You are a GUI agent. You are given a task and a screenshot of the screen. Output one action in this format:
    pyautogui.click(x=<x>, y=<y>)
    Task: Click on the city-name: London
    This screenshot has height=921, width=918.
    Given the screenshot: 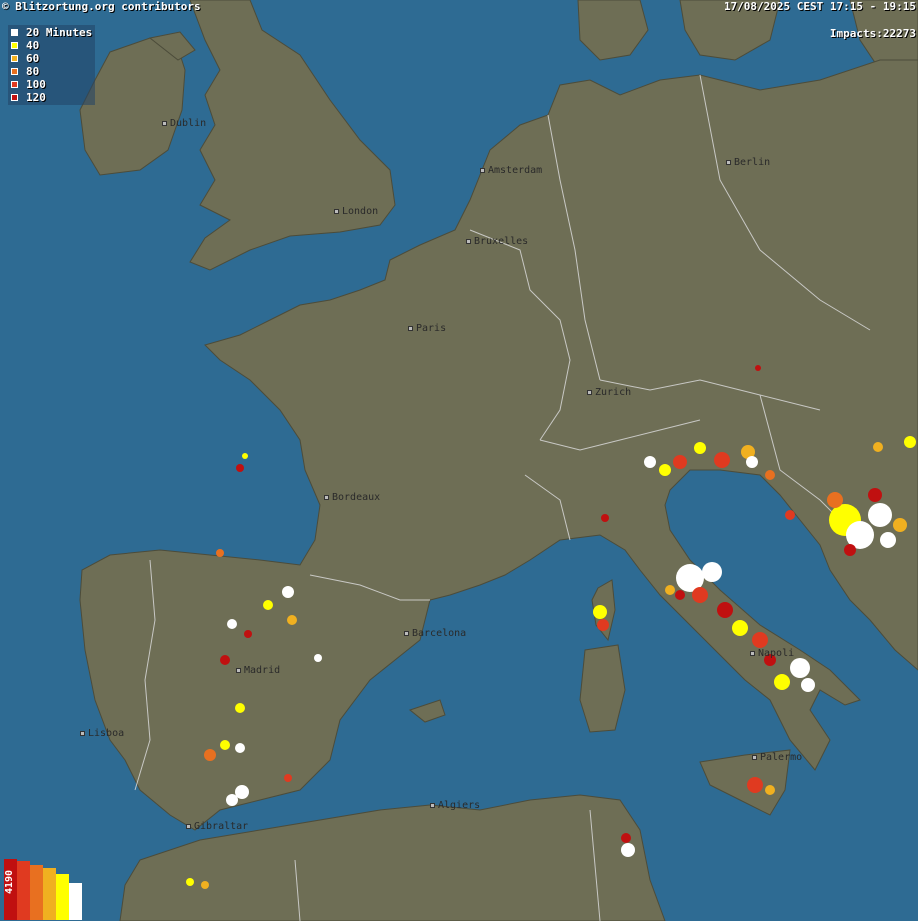 What is the action you would take?
    pyautogui.click(x=360, y=211)
    